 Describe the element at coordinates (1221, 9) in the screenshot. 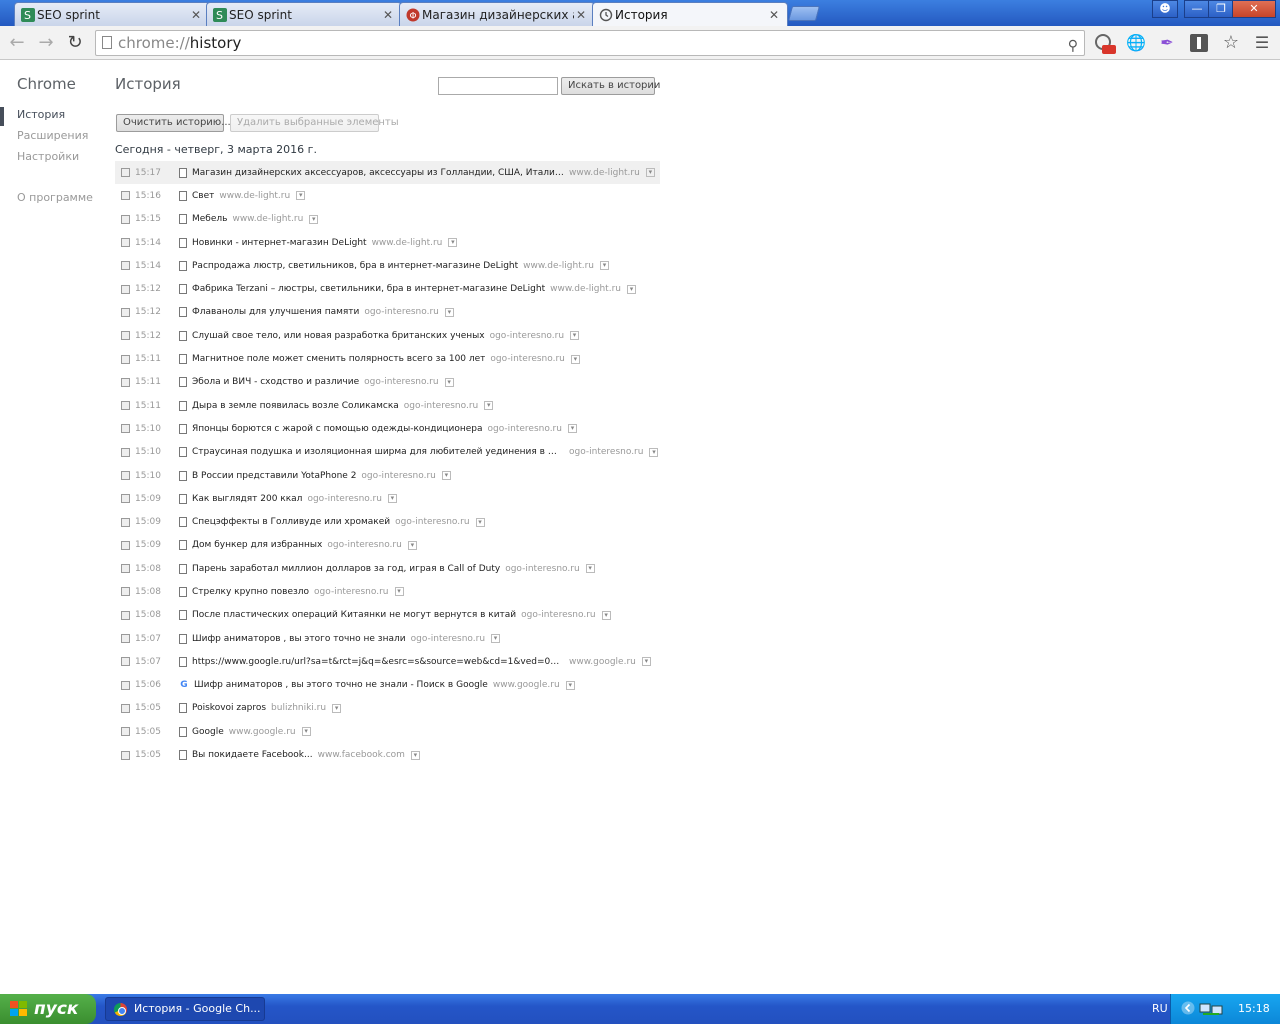

I see `maximize-button: ❐` at that location.